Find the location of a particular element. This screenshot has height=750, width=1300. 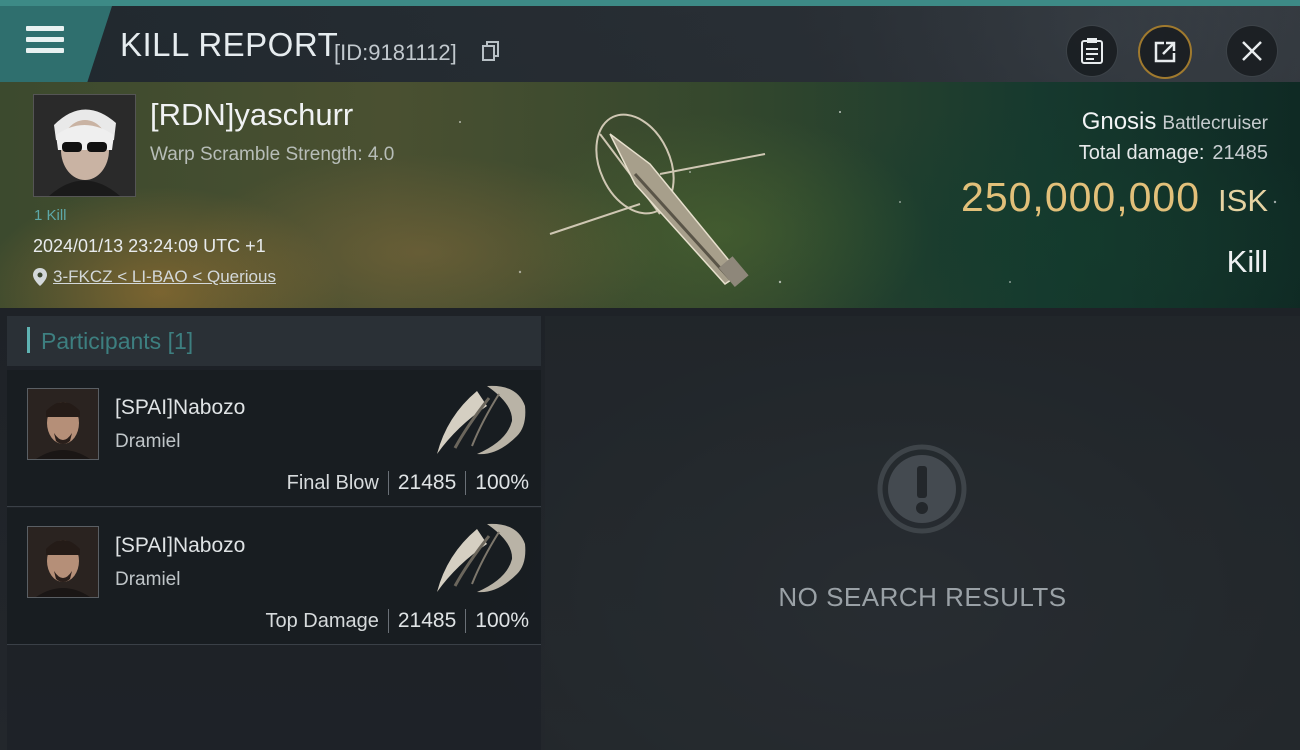

report-id: [ID:9181112] is located at coordinates (395, 52).